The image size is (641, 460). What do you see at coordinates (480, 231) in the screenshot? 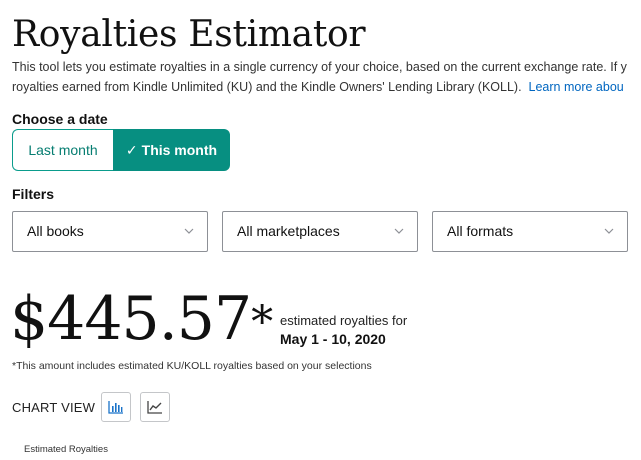
I see `formats-dropdown-value: All formats` at bounding box center [480, 231].